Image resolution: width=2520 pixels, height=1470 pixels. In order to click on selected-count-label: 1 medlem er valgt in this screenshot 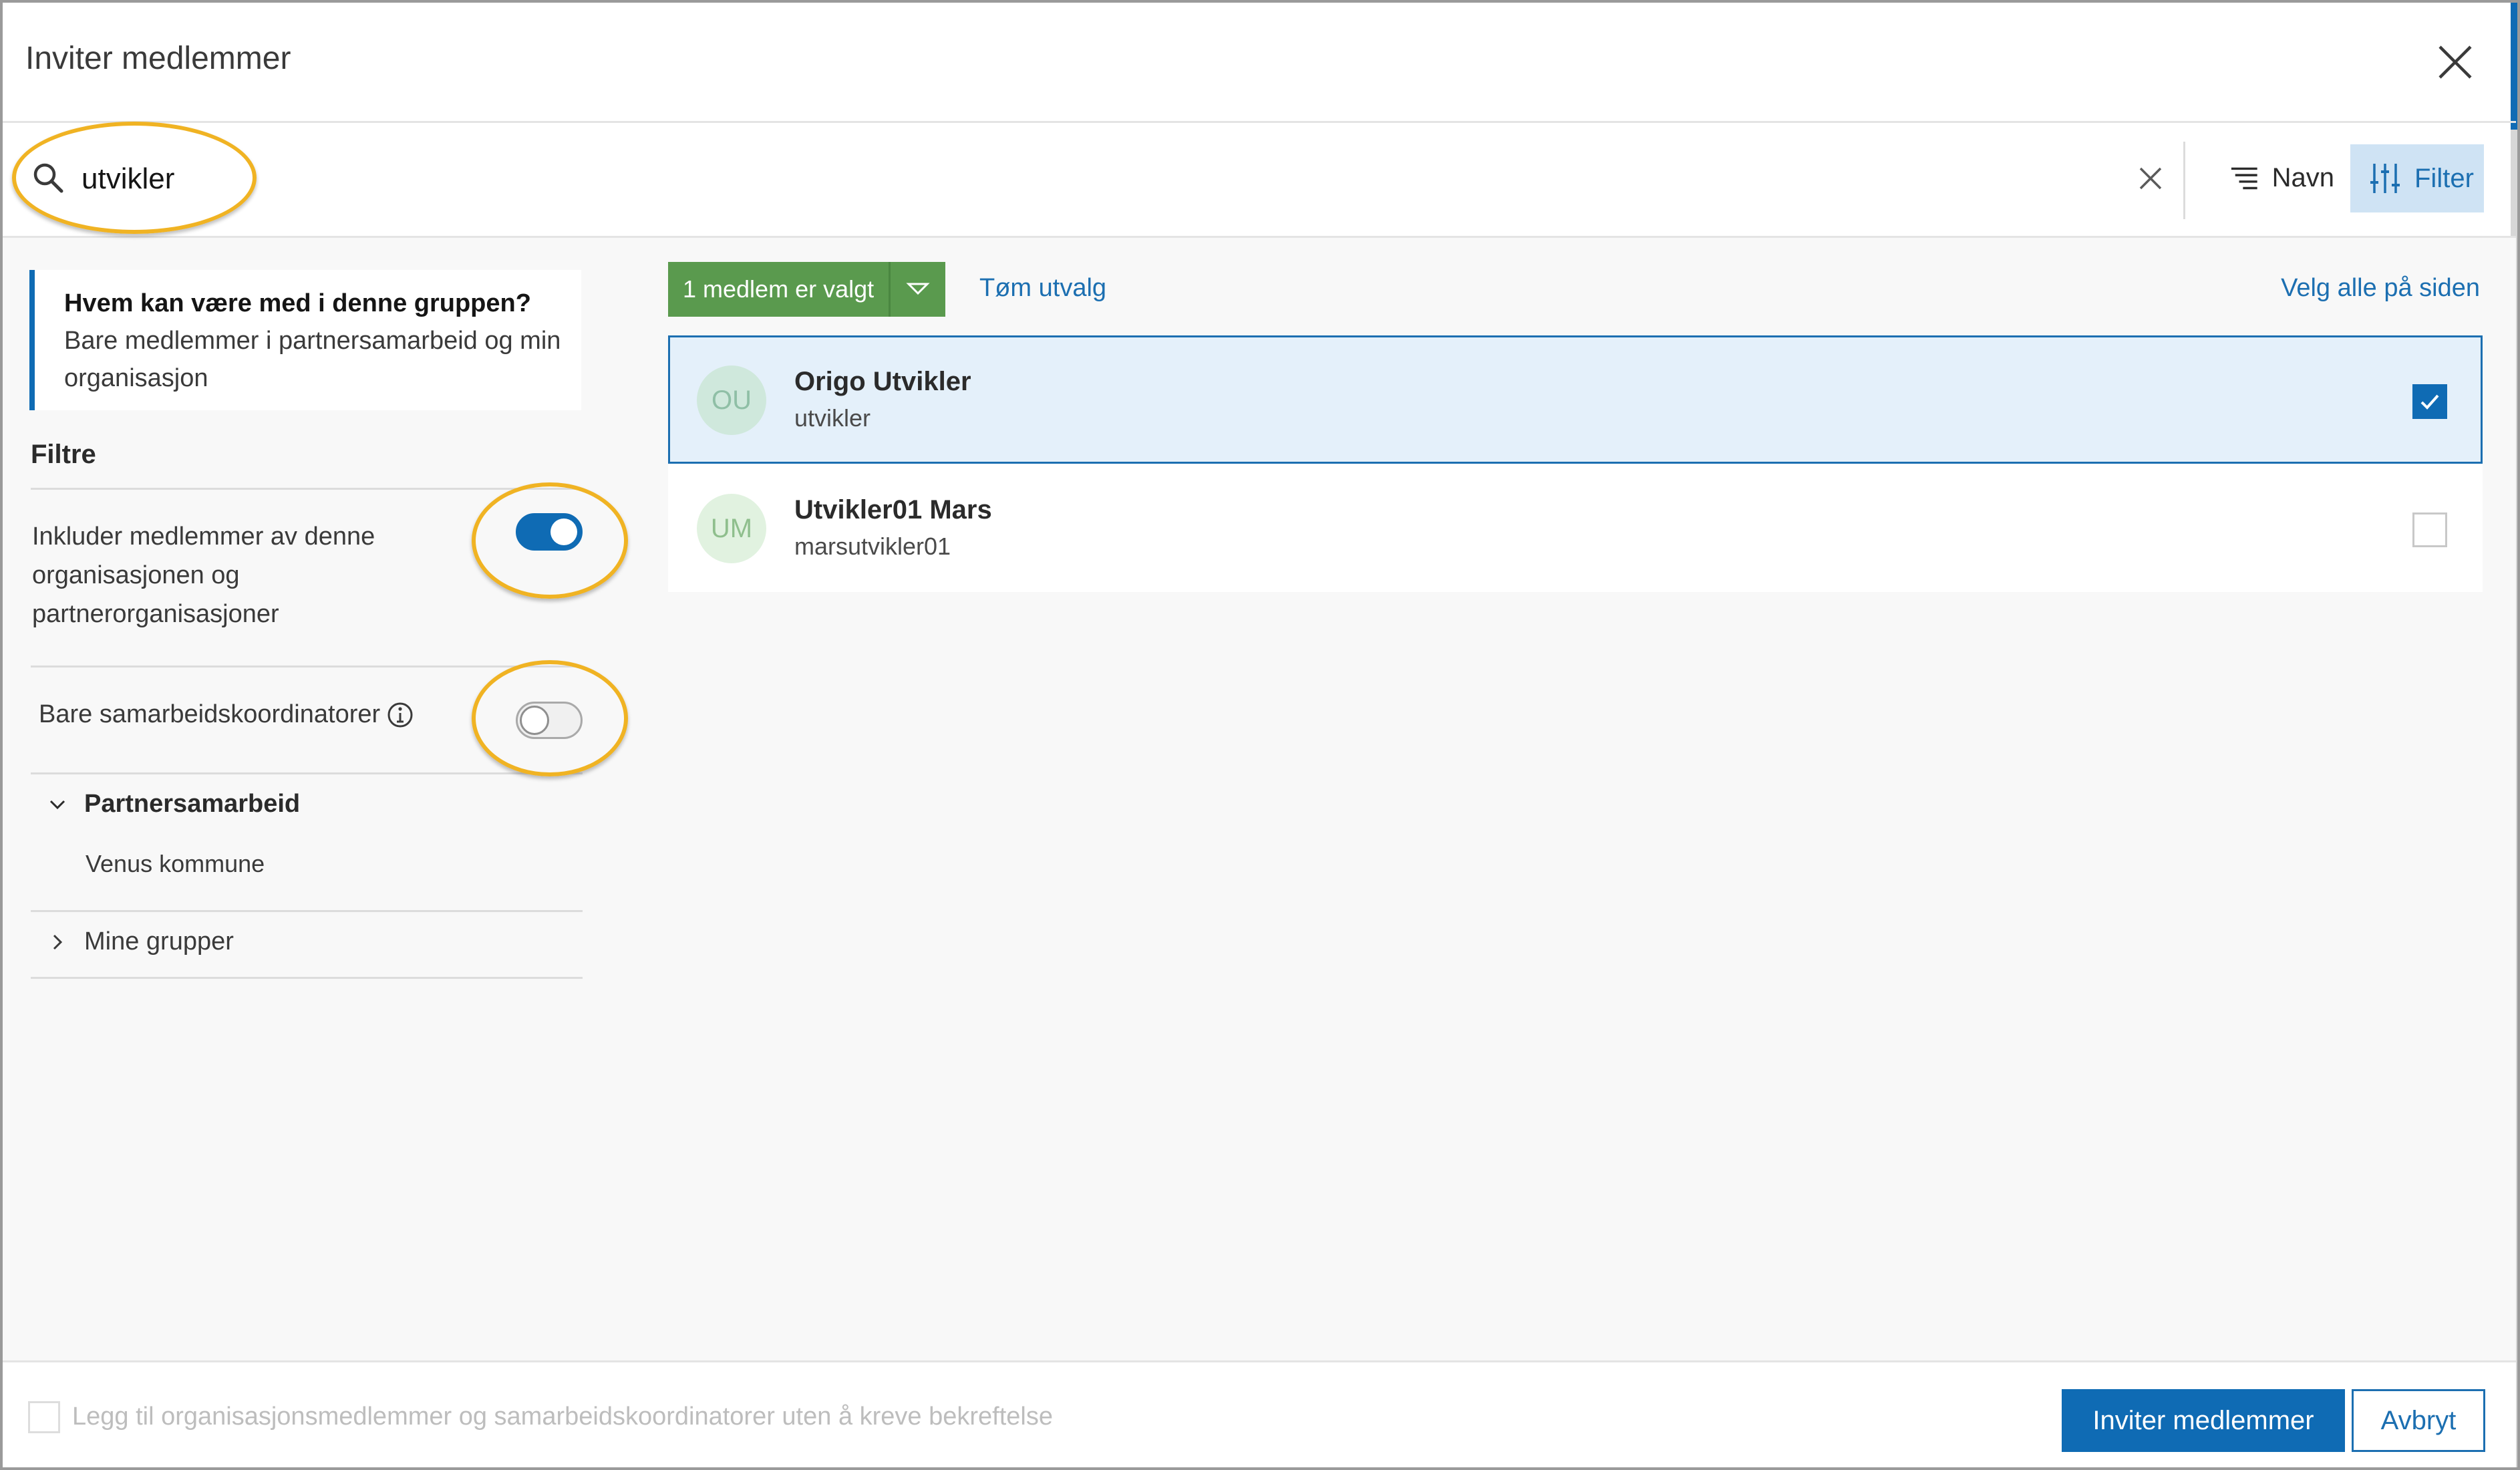, I will do `click(780, 290)`.